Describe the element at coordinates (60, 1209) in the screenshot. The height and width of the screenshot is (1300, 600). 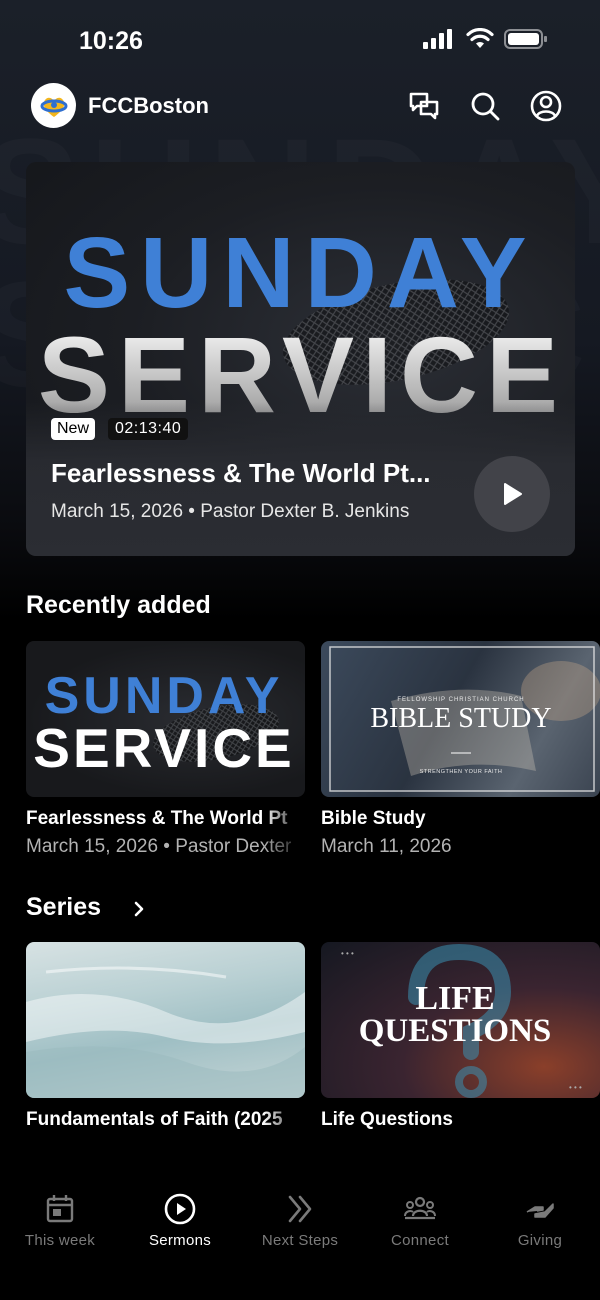
I see `calendar-icon` at that location.